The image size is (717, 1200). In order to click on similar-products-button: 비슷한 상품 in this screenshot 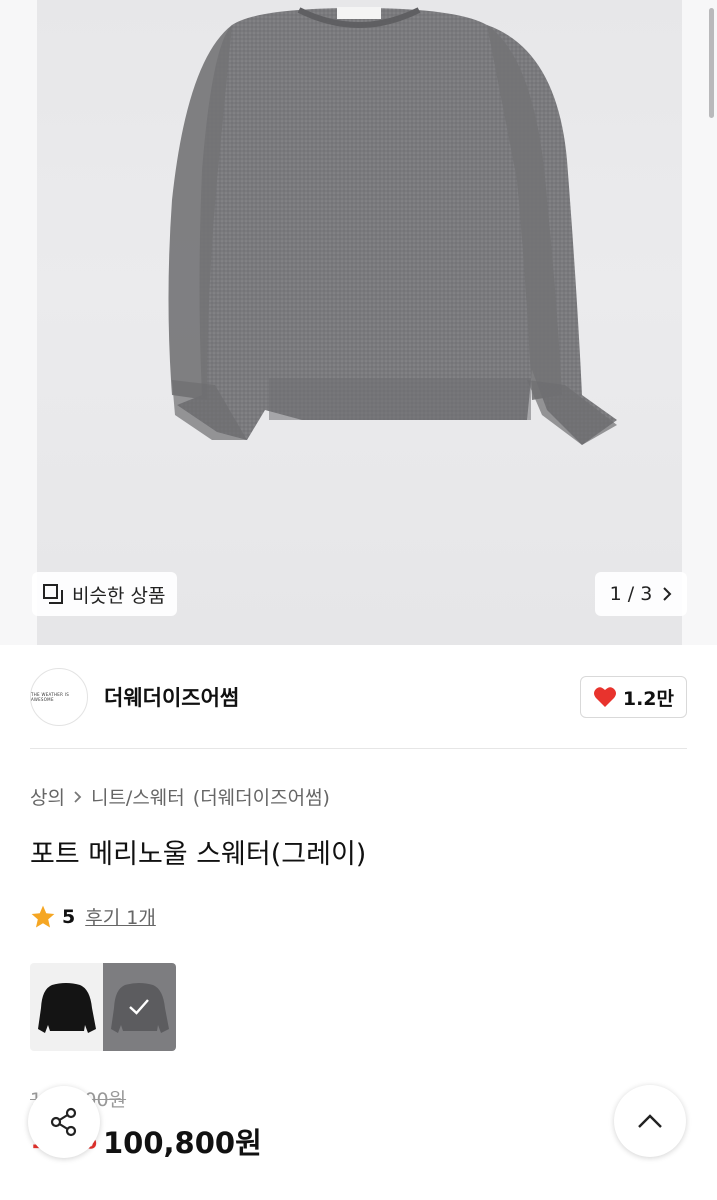, I will do `click(105, 594)`.